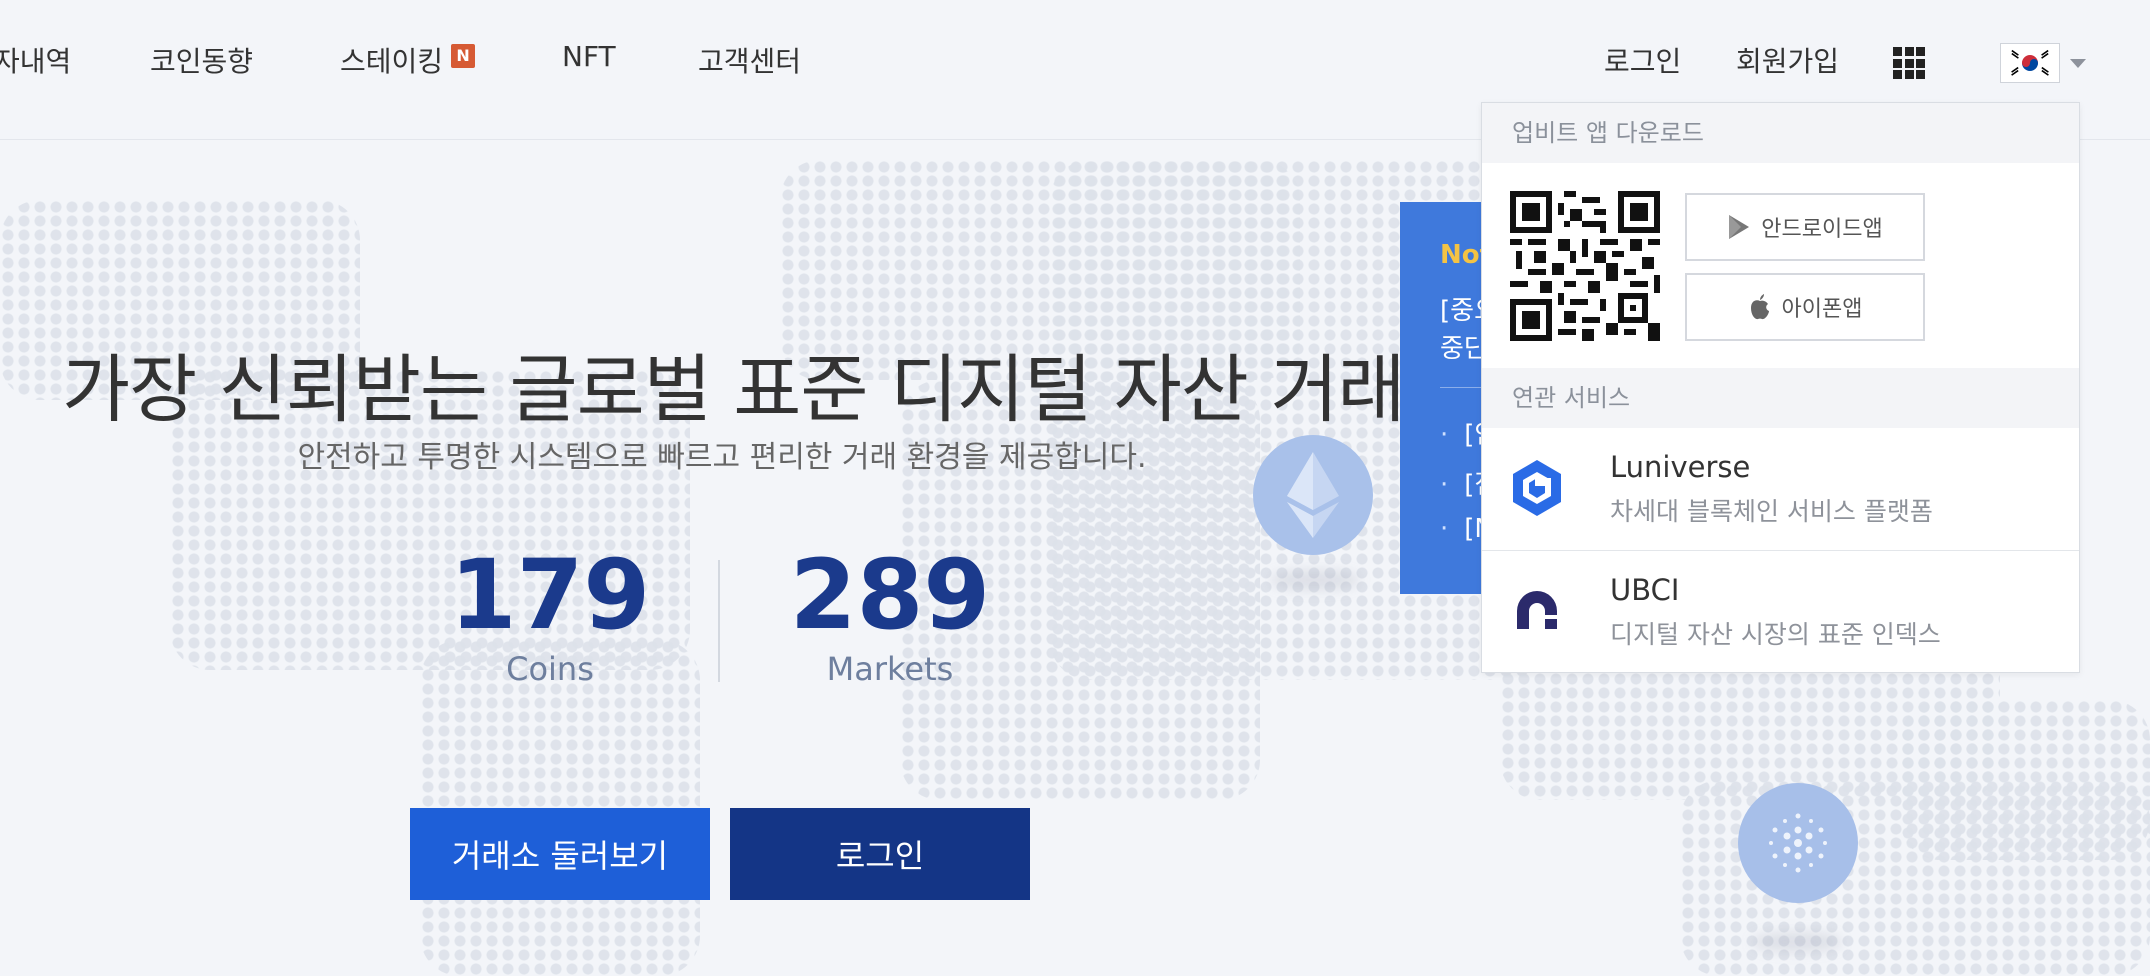 The image size is (2150, 976). What do you see at coordinates (1642, 60) in the screenshot?
I see `login-link: 로그인` at bounding box center [1642, 60].